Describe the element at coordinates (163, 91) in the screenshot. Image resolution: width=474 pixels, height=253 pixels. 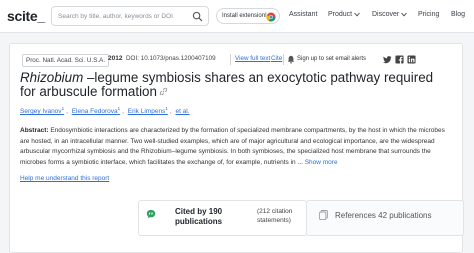
I see `link-icon` at that location.